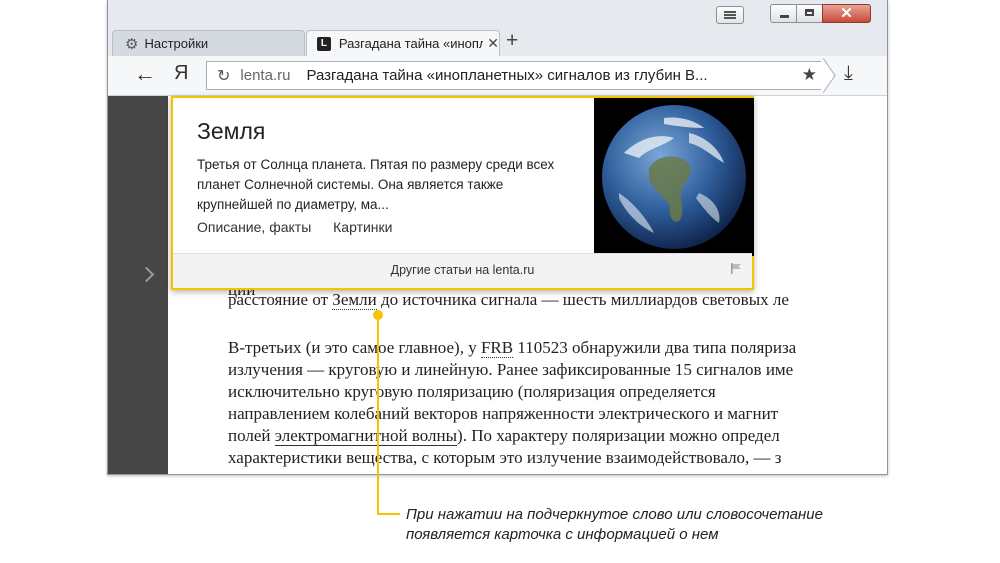 This screenshot has width=1000, height=563. Describe the element at coordinates (388, 413) in the screenshot. I see `callout-line` at that location.